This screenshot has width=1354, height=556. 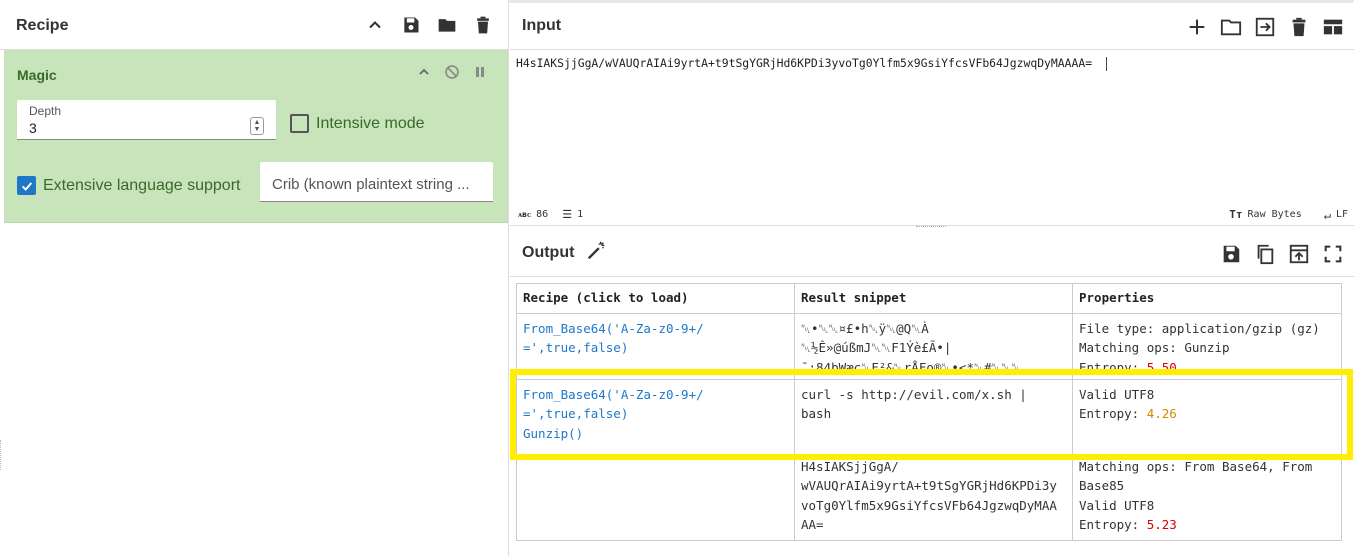 I want to click on output-title: Output, so click(x=548, y=252).